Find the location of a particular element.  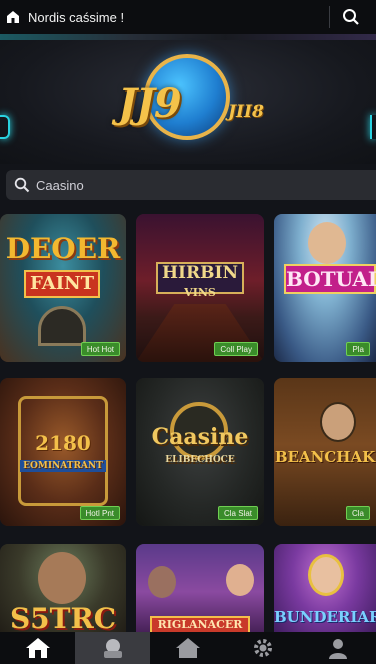

game-badge: Cla Slat is located at coordinates (237, 513).